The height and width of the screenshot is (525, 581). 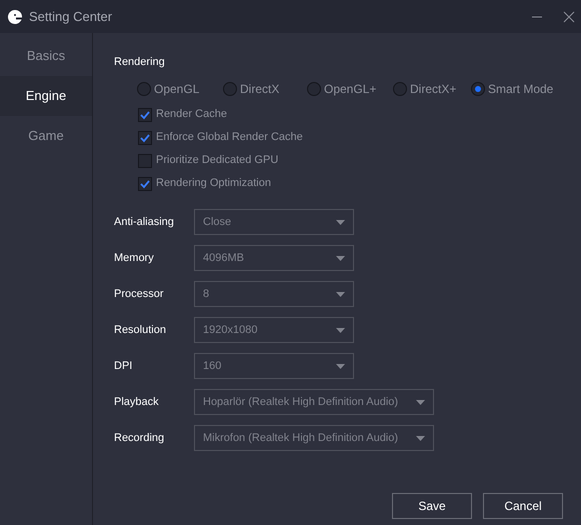 What do you see at coordinates (140, 438) in the screenshot?
I see `setting-label: Recording` at bounding box center [140, 438].